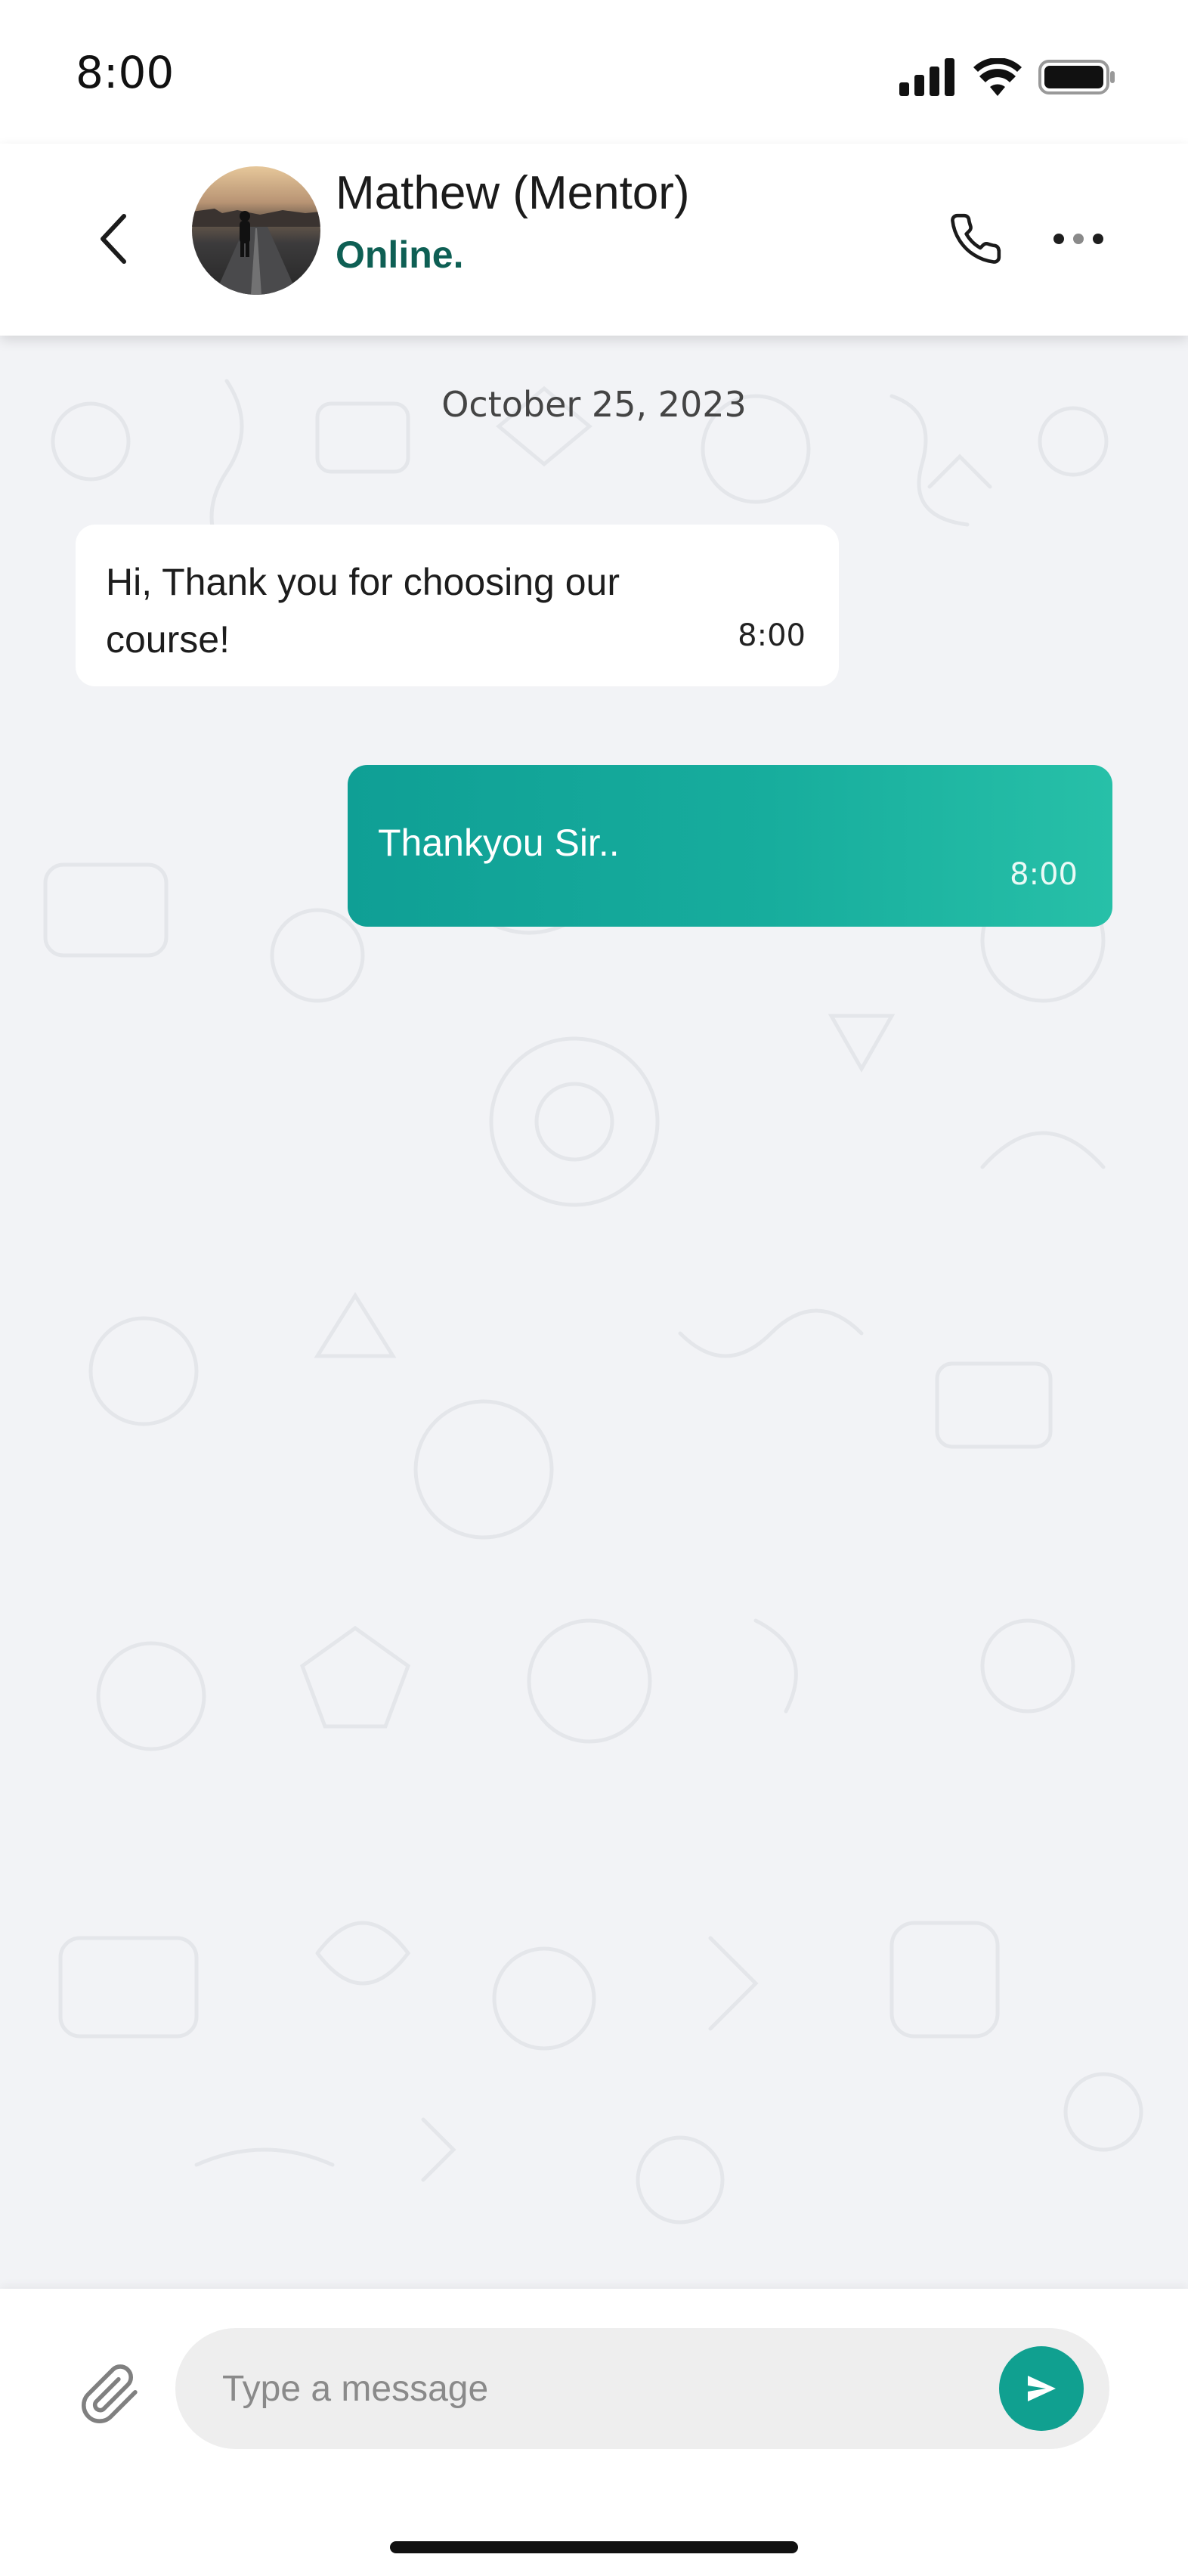 This screenshot has height=2576, width=1188. What do you see at coordinates (1077, 77) in the screenshot?
I see `battery-icon` at bounding box center [1077, 77].